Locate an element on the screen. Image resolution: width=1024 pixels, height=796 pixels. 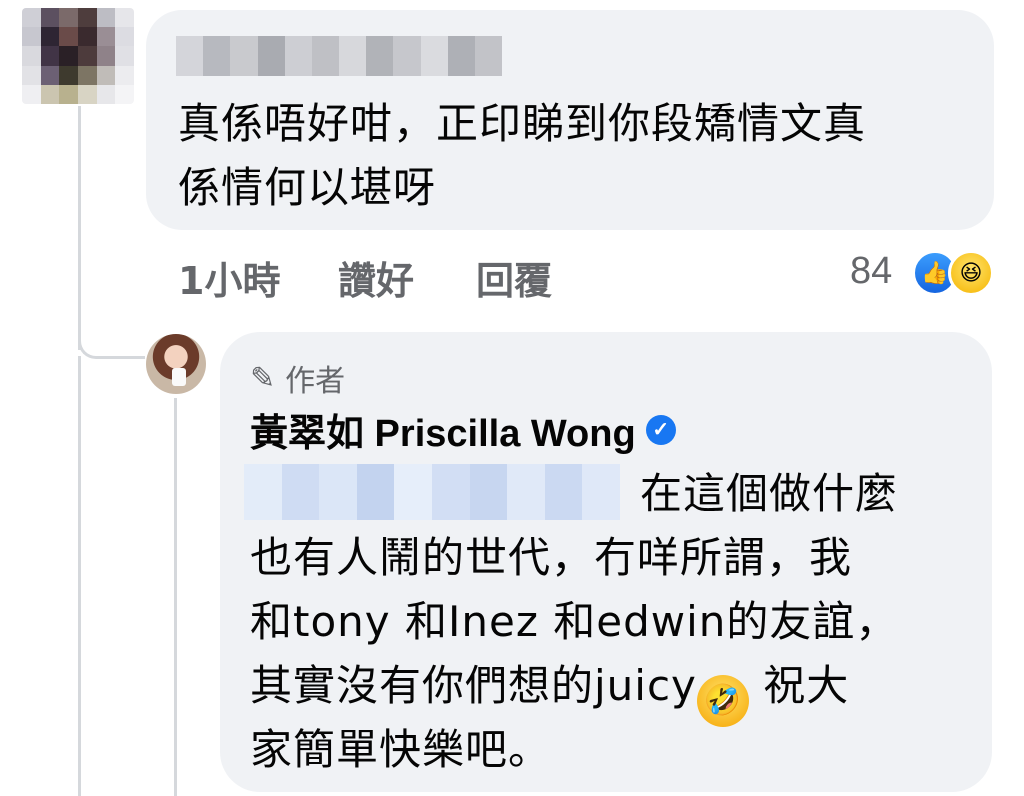
comment-text: 真係唔好咁，正印睇到你段矯情文真 係情何以堪呀 is located at coordinates (578, 156).